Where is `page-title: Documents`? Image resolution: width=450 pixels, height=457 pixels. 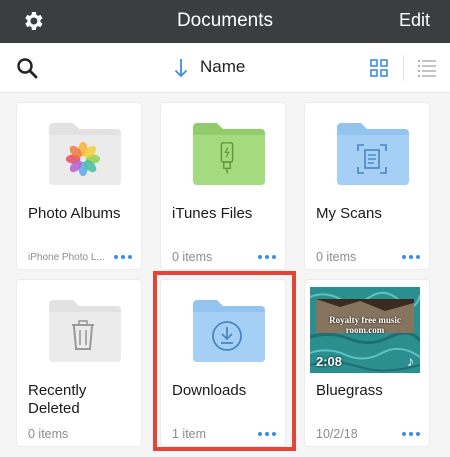 page-title: Documents is located at coordinates (225, 20).